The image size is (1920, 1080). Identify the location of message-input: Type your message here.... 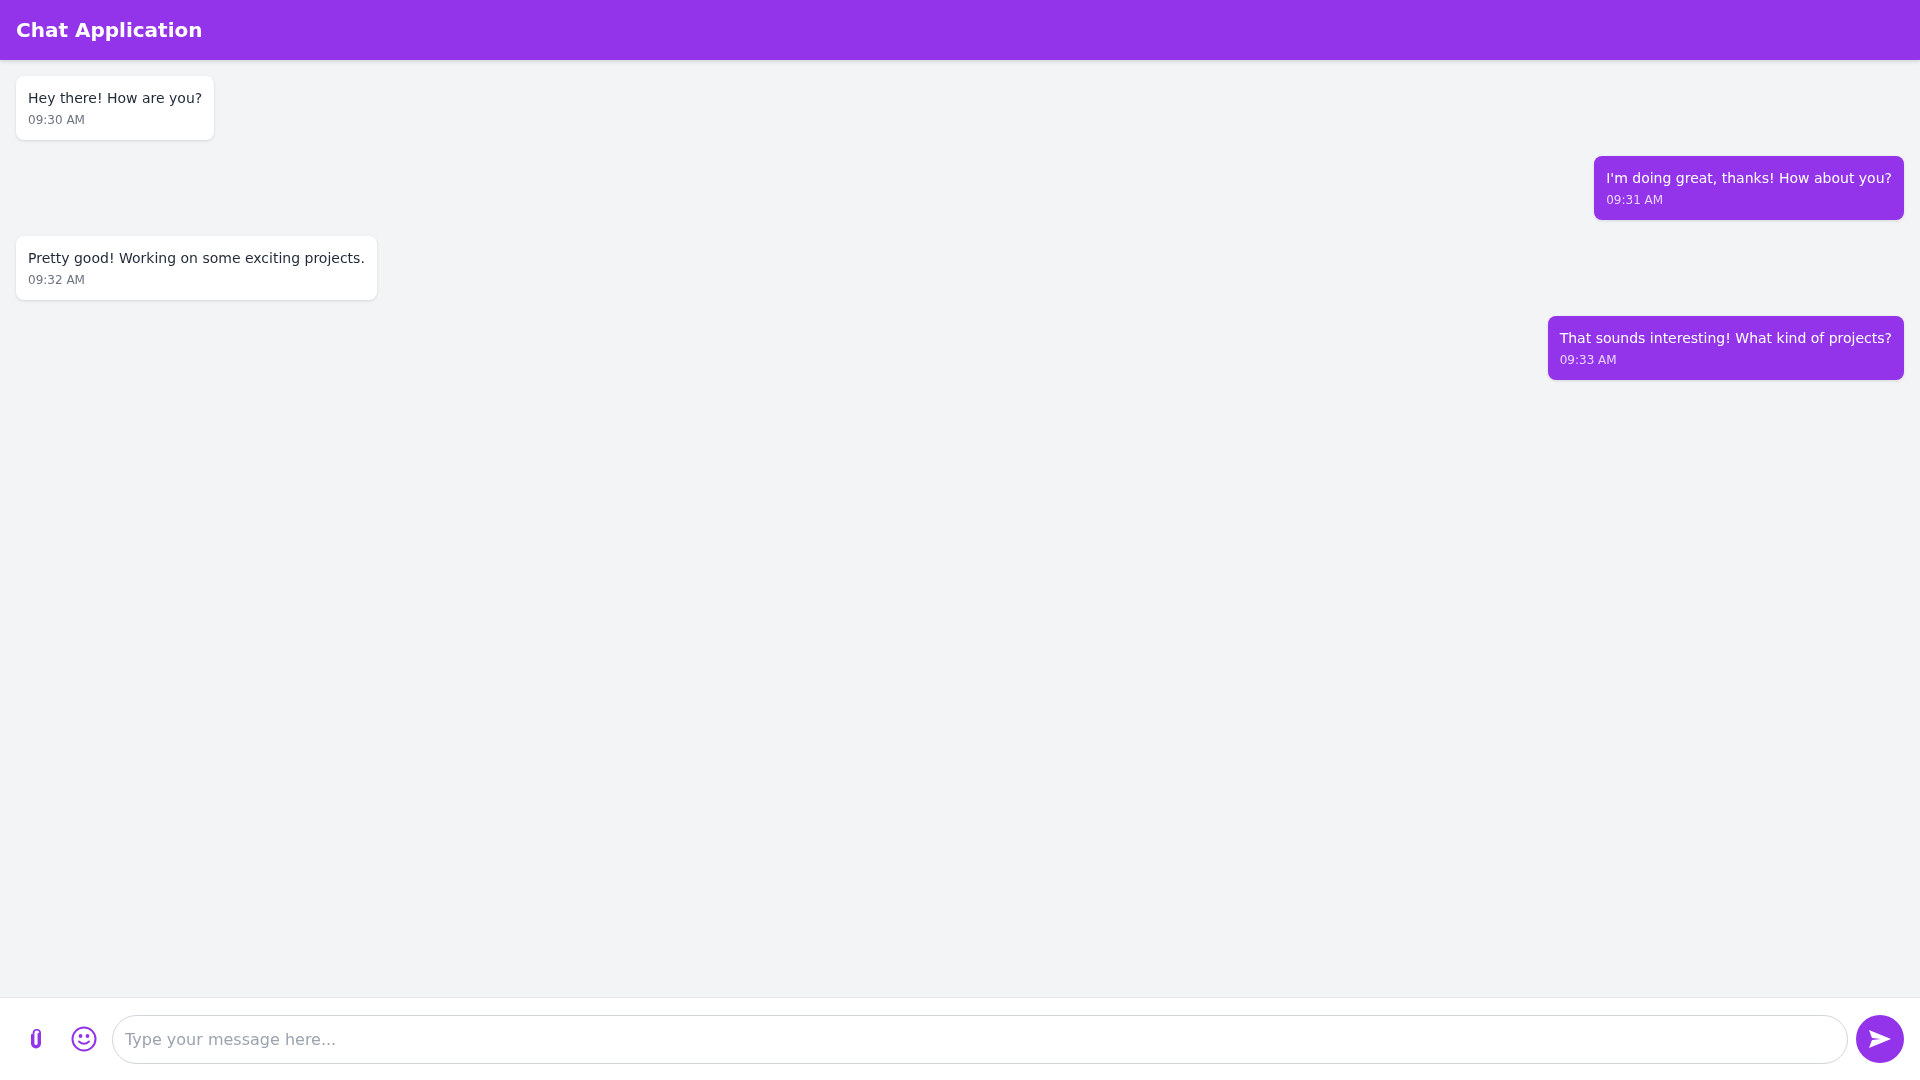
(980, 1039).